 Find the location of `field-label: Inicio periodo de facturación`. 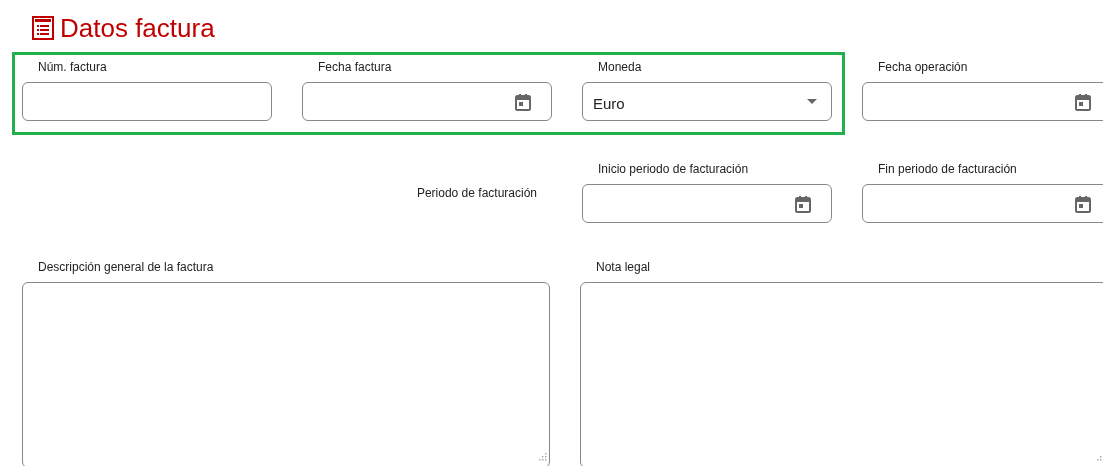

field-label: Inicio periodo de facturación is located at coordinates (673, 169).